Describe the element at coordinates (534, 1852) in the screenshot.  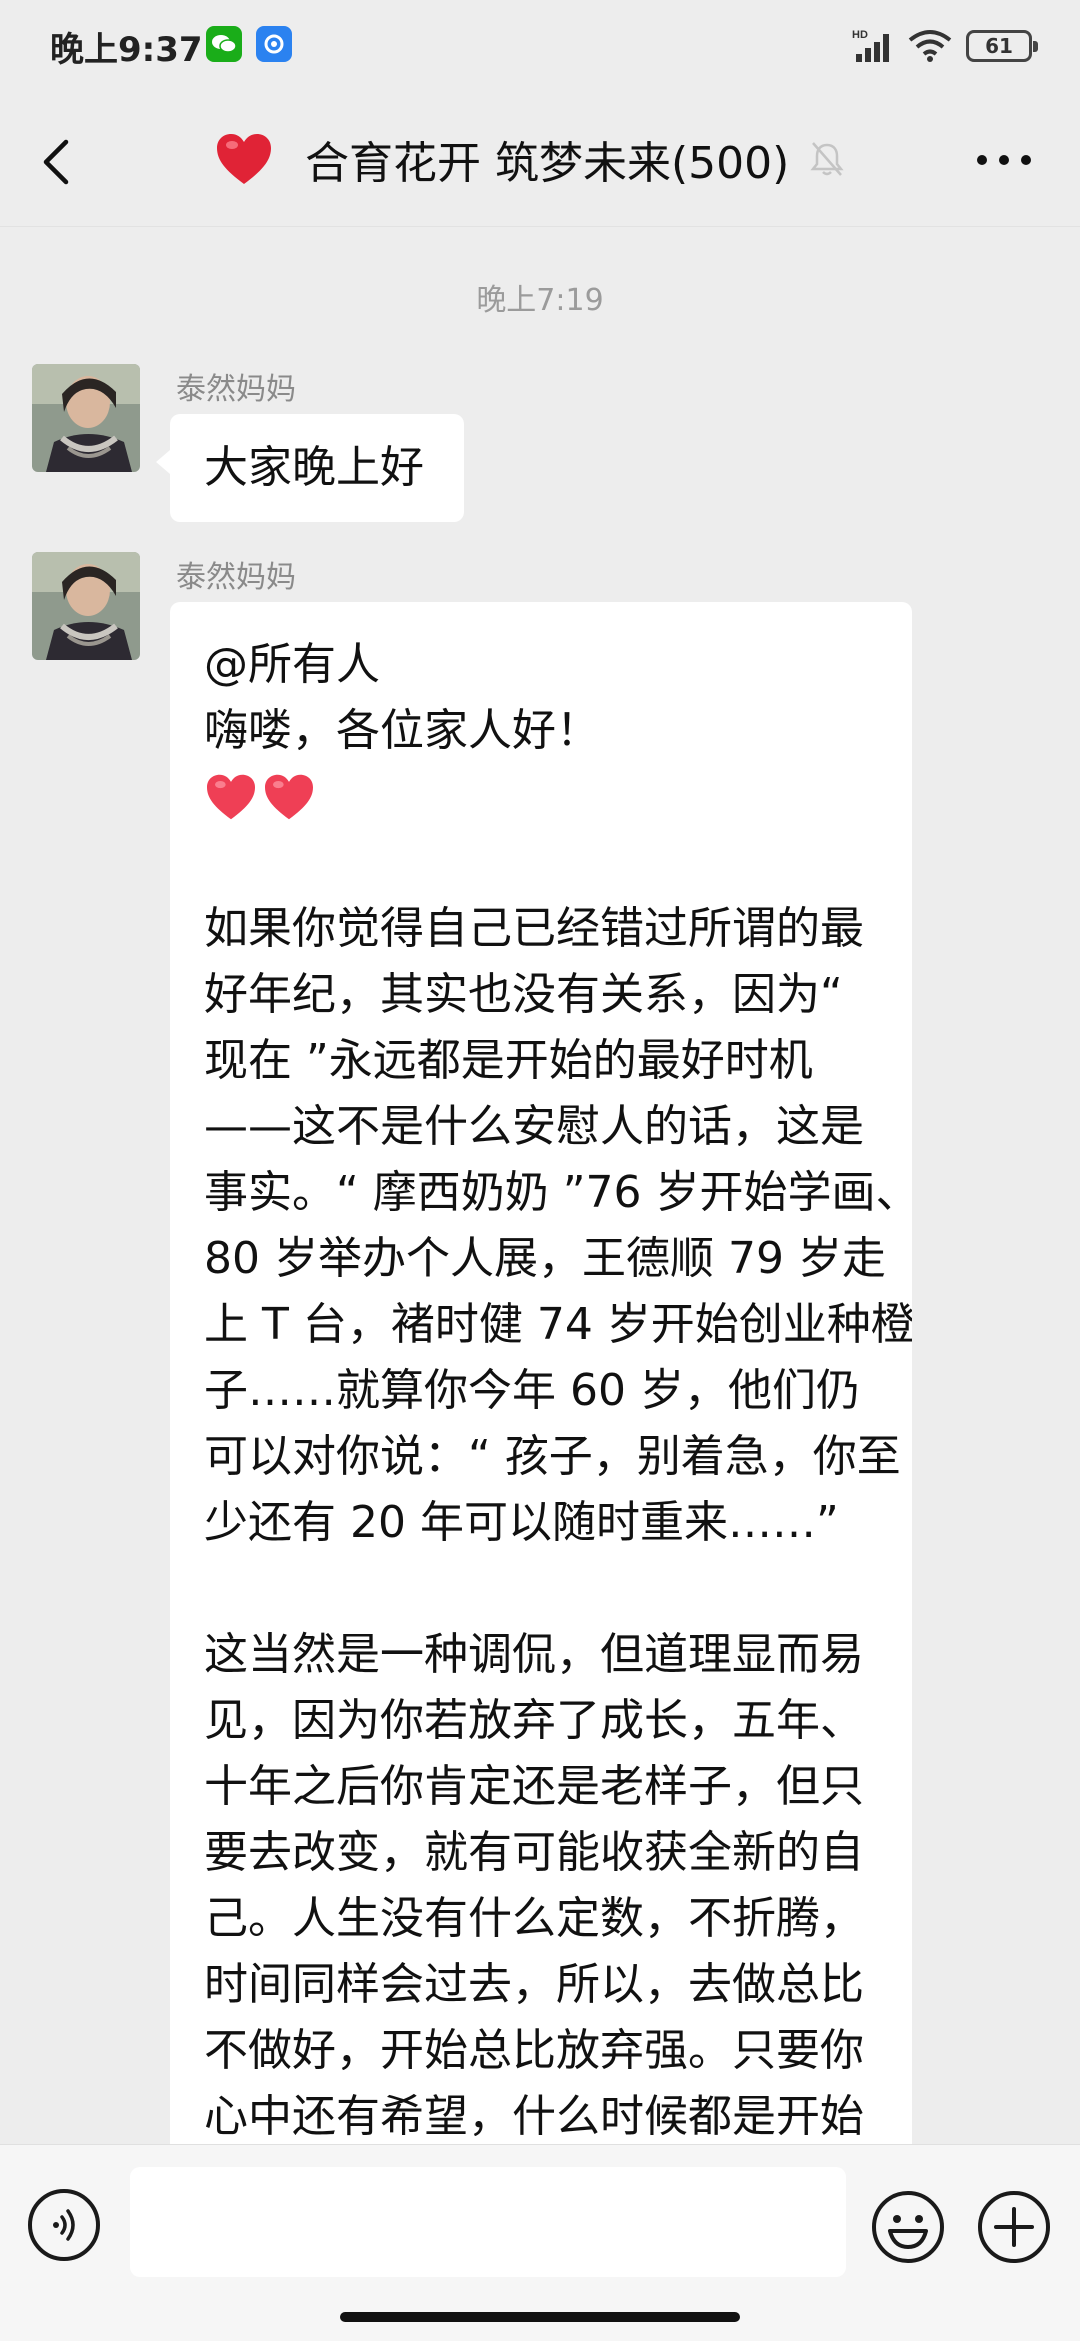
I see `message-line: 要去改变，就有可能收获全新的自` at that location.